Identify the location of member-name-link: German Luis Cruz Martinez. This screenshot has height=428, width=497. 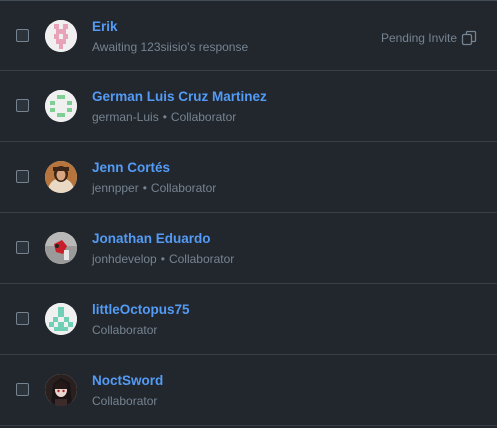
(179, 96).